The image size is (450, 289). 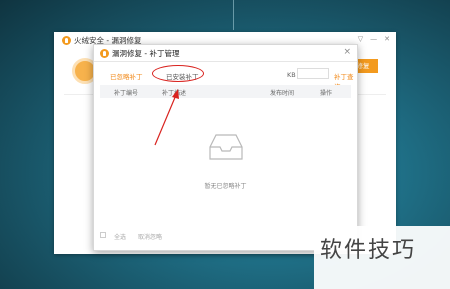 I want to click on dialog-title: 漏洞修复 - 补丁管理, so click(x=139, y=53).